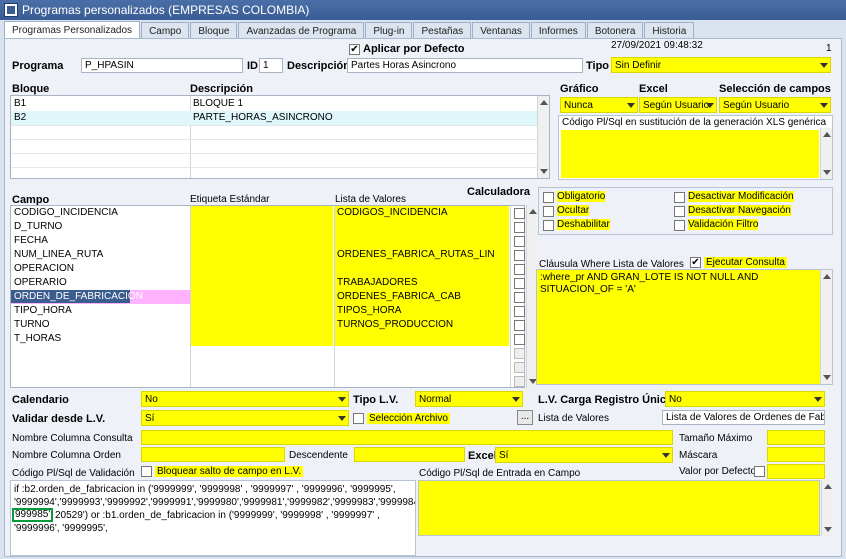 The width and height of the screenshot is (846, 559). I want to click on desactivar-nav-label: Desactivar Navegación, so click(739, 210).